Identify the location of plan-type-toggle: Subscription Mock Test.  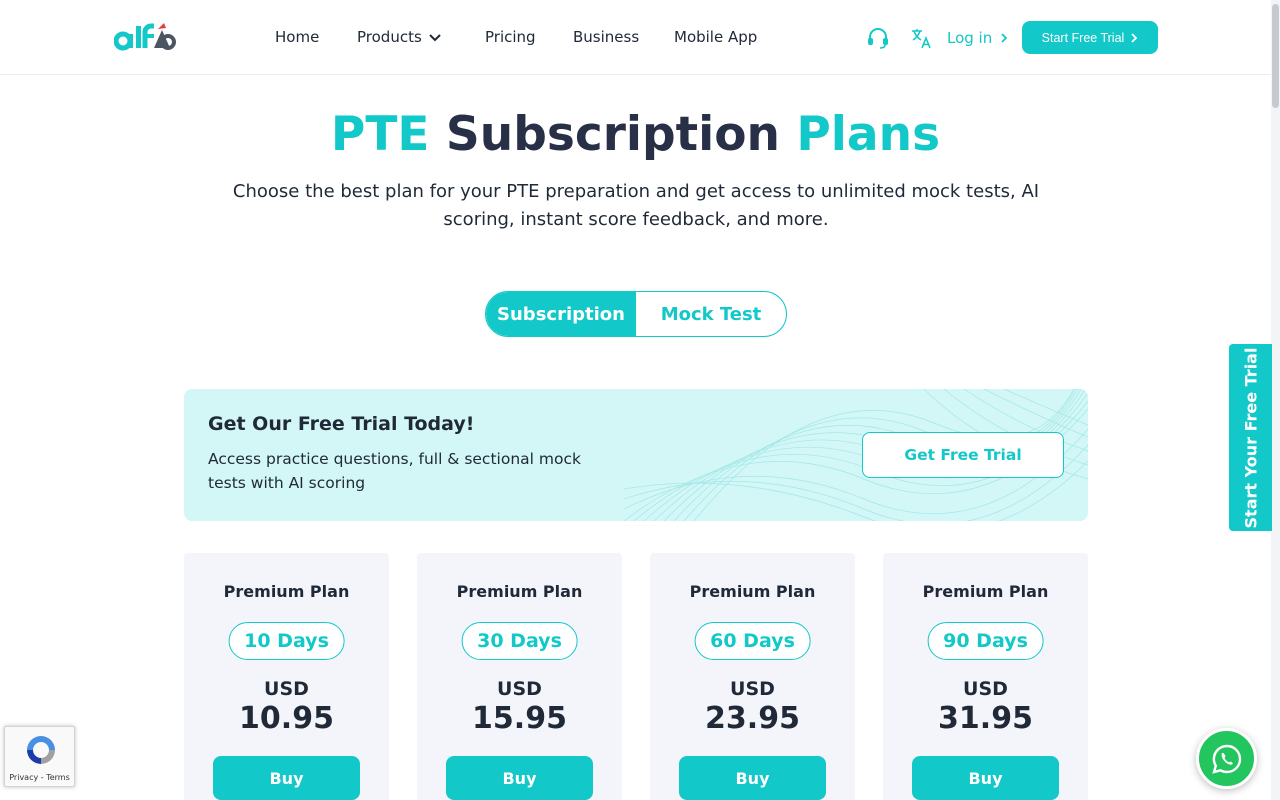
(636, 314).